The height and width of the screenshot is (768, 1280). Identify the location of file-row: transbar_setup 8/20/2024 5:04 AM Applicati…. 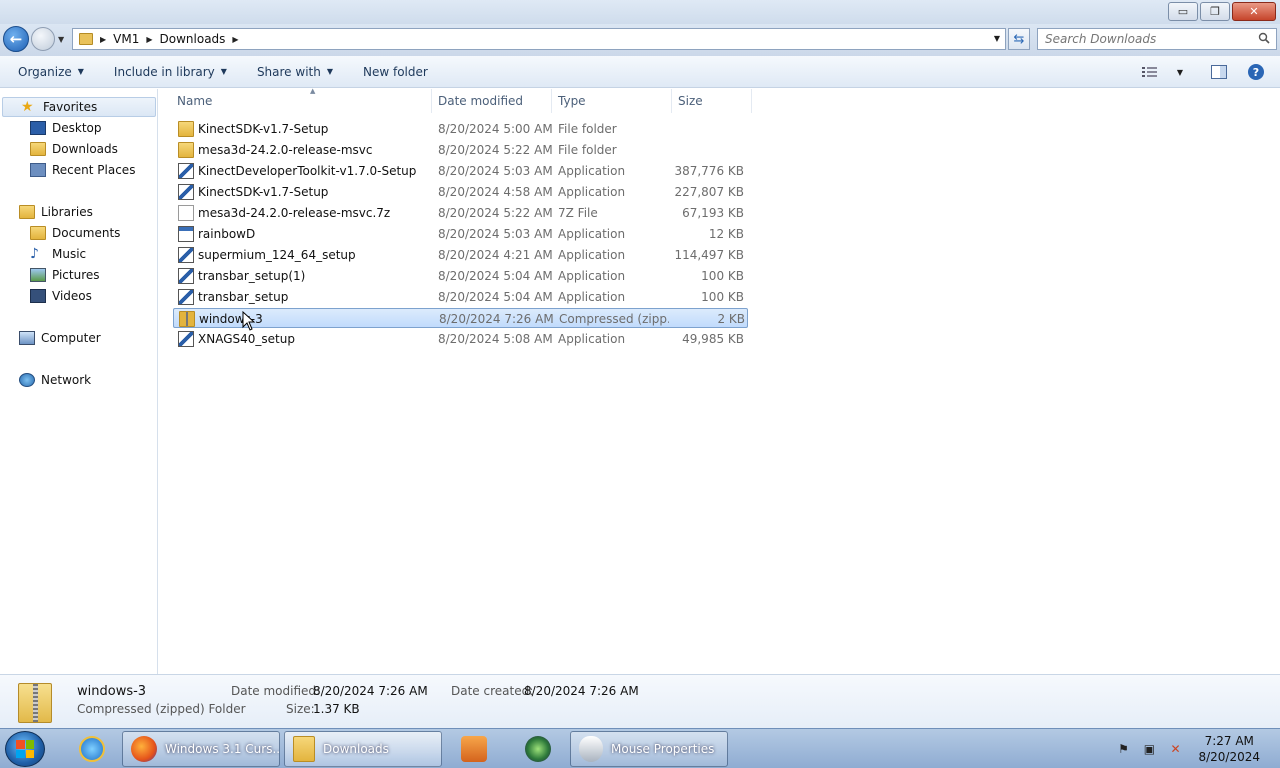
(460, 297).